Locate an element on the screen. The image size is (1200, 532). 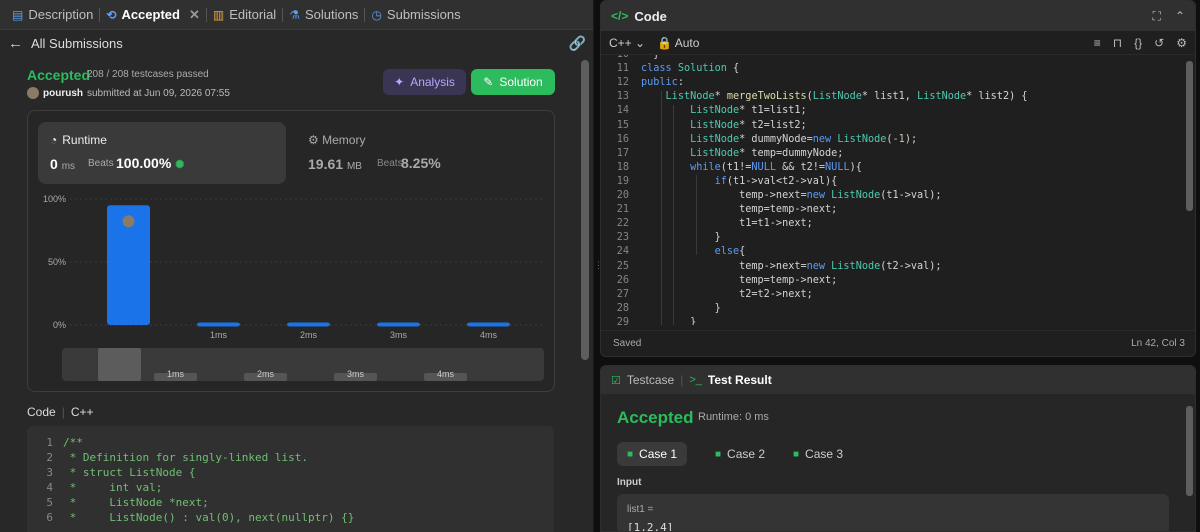
reset-icon: ↺ is located at coordinates (1159, 43).